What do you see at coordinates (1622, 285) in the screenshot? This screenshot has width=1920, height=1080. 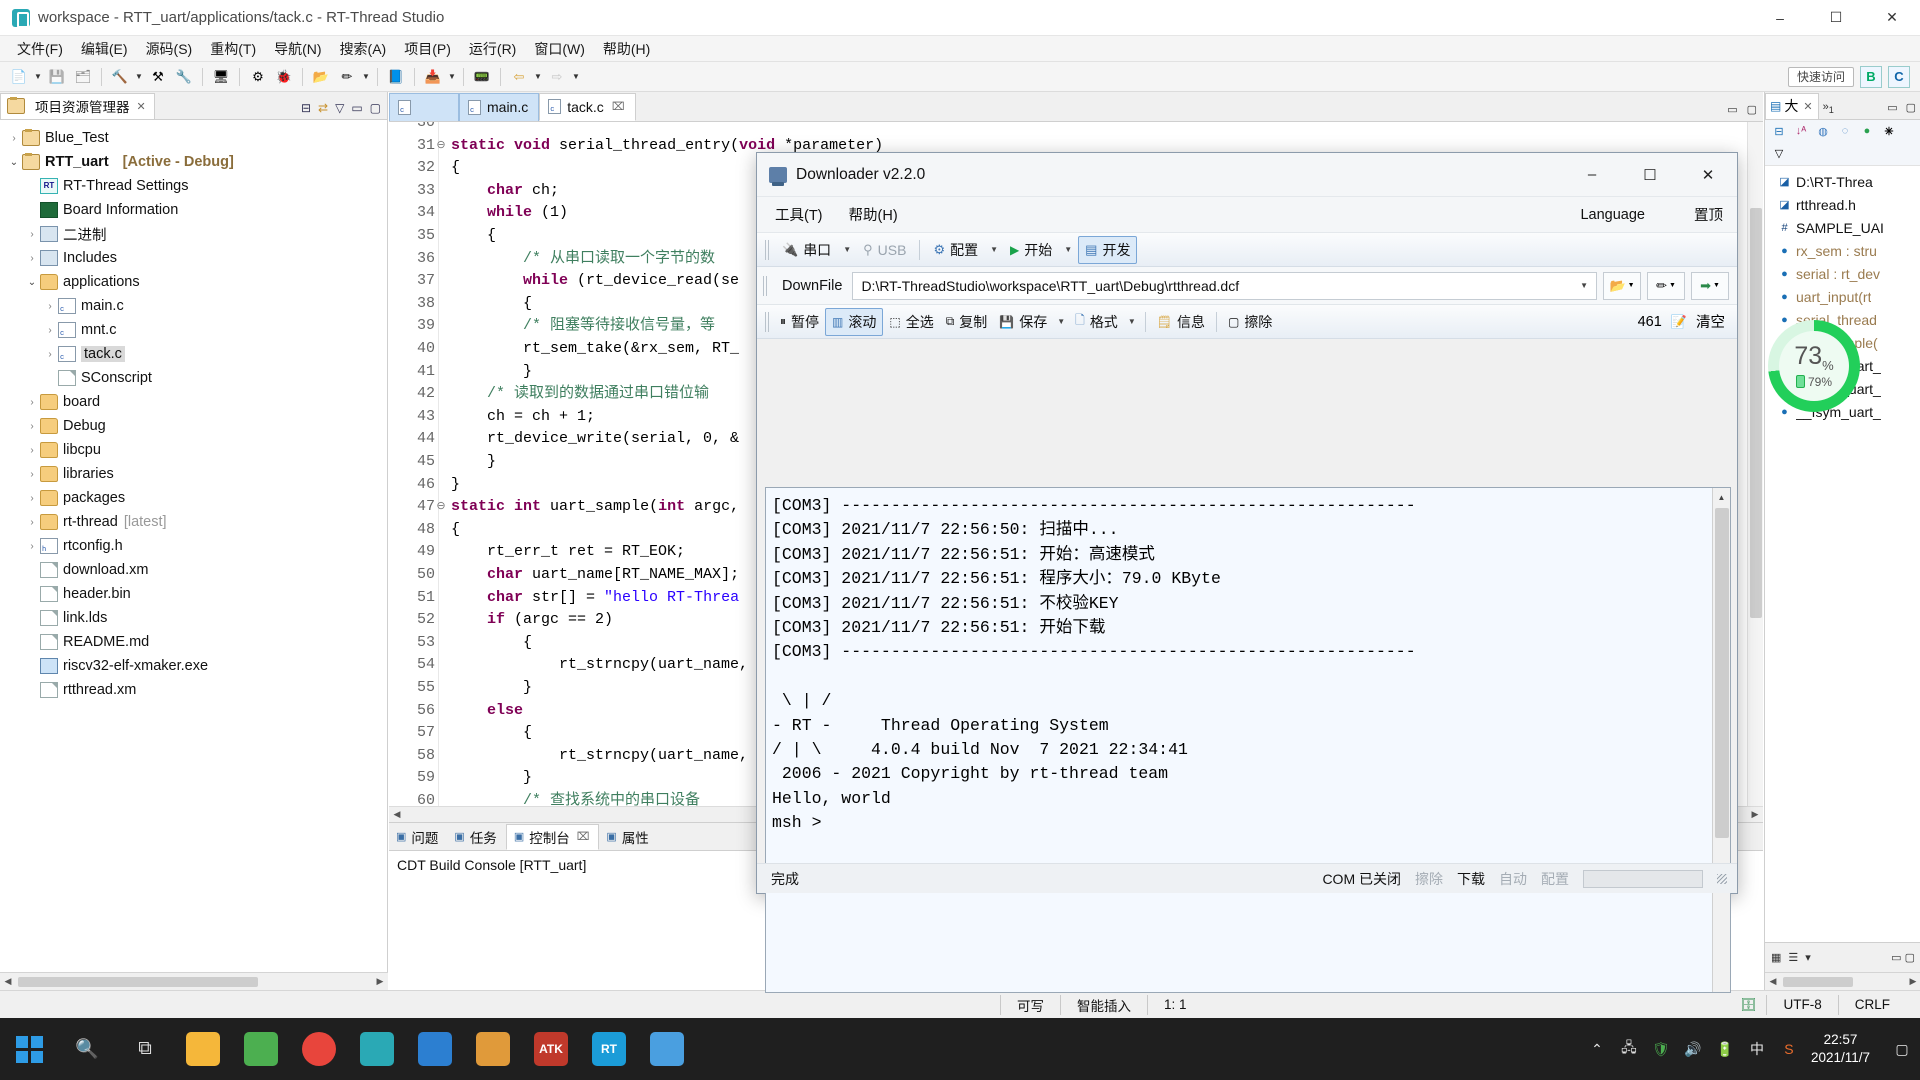 I see `browse-file-button: 📂 ▼` at bounding box center [1622, 285].